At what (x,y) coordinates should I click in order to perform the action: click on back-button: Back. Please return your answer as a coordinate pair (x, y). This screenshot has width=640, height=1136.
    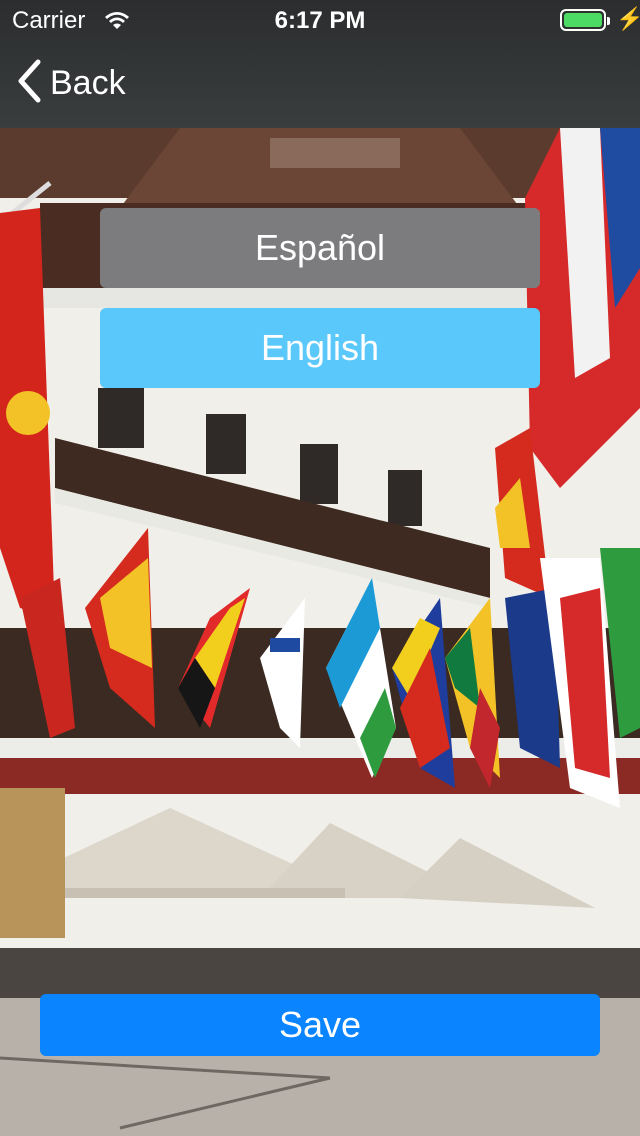
    Looking at the image, I should click on (71, 83).